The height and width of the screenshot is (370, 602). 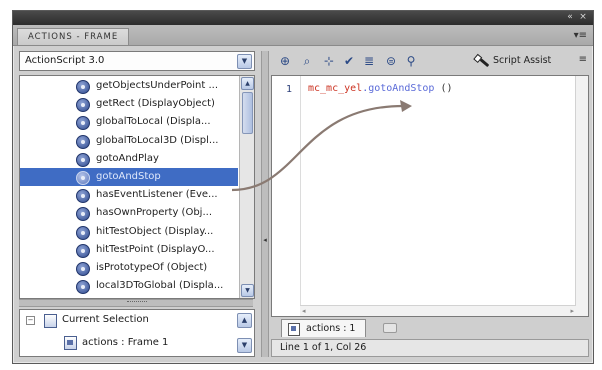 What do you see at coordinates (105, 319) in the screenshot?
I see `current-selection-label: Current Selection` at bounding box center [105, 319].